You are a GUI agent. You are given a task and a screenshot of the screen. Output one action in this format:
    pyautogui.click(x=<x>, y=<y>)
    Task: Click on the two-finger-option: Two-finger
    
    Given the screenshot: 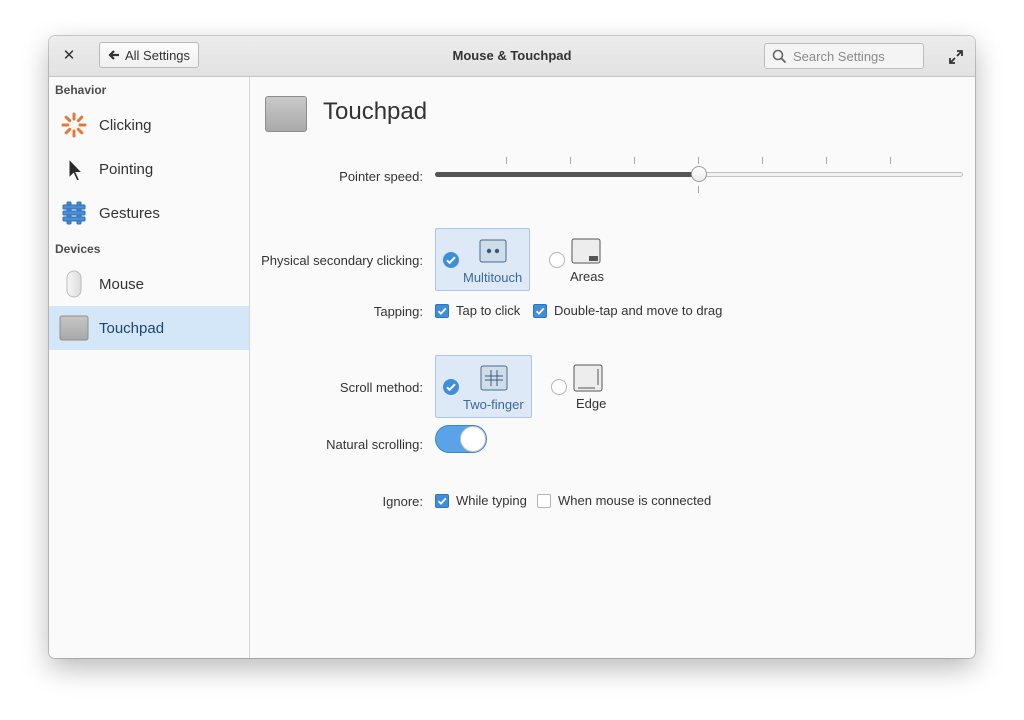 What is the action you would take?
    pyautogui.click(x=483, y=386)
    